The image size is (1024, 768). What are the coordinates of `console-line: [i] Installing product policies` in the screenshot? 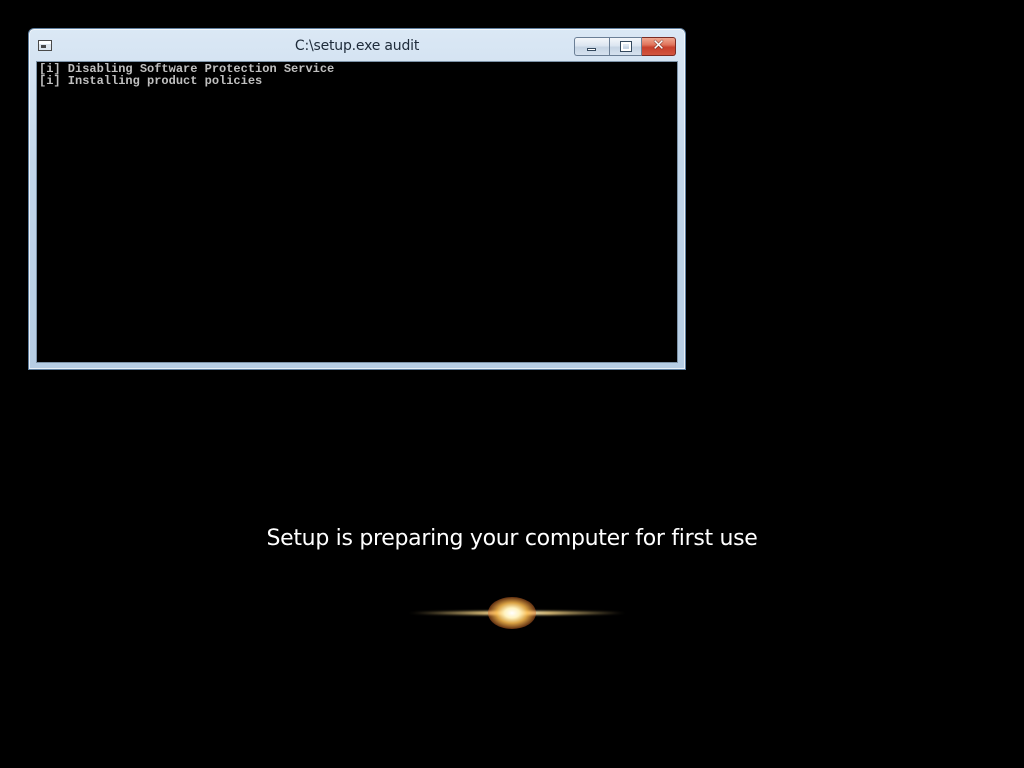 It's located at (151, 81).